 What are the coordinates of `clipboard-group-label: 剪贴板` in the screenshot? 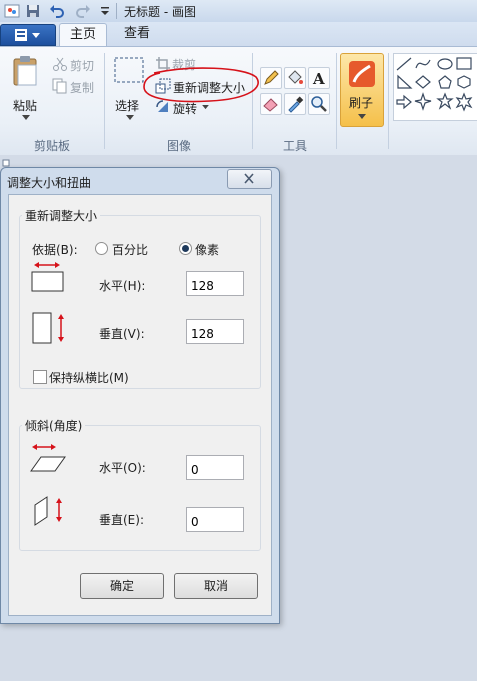 It's located at (51, 146).